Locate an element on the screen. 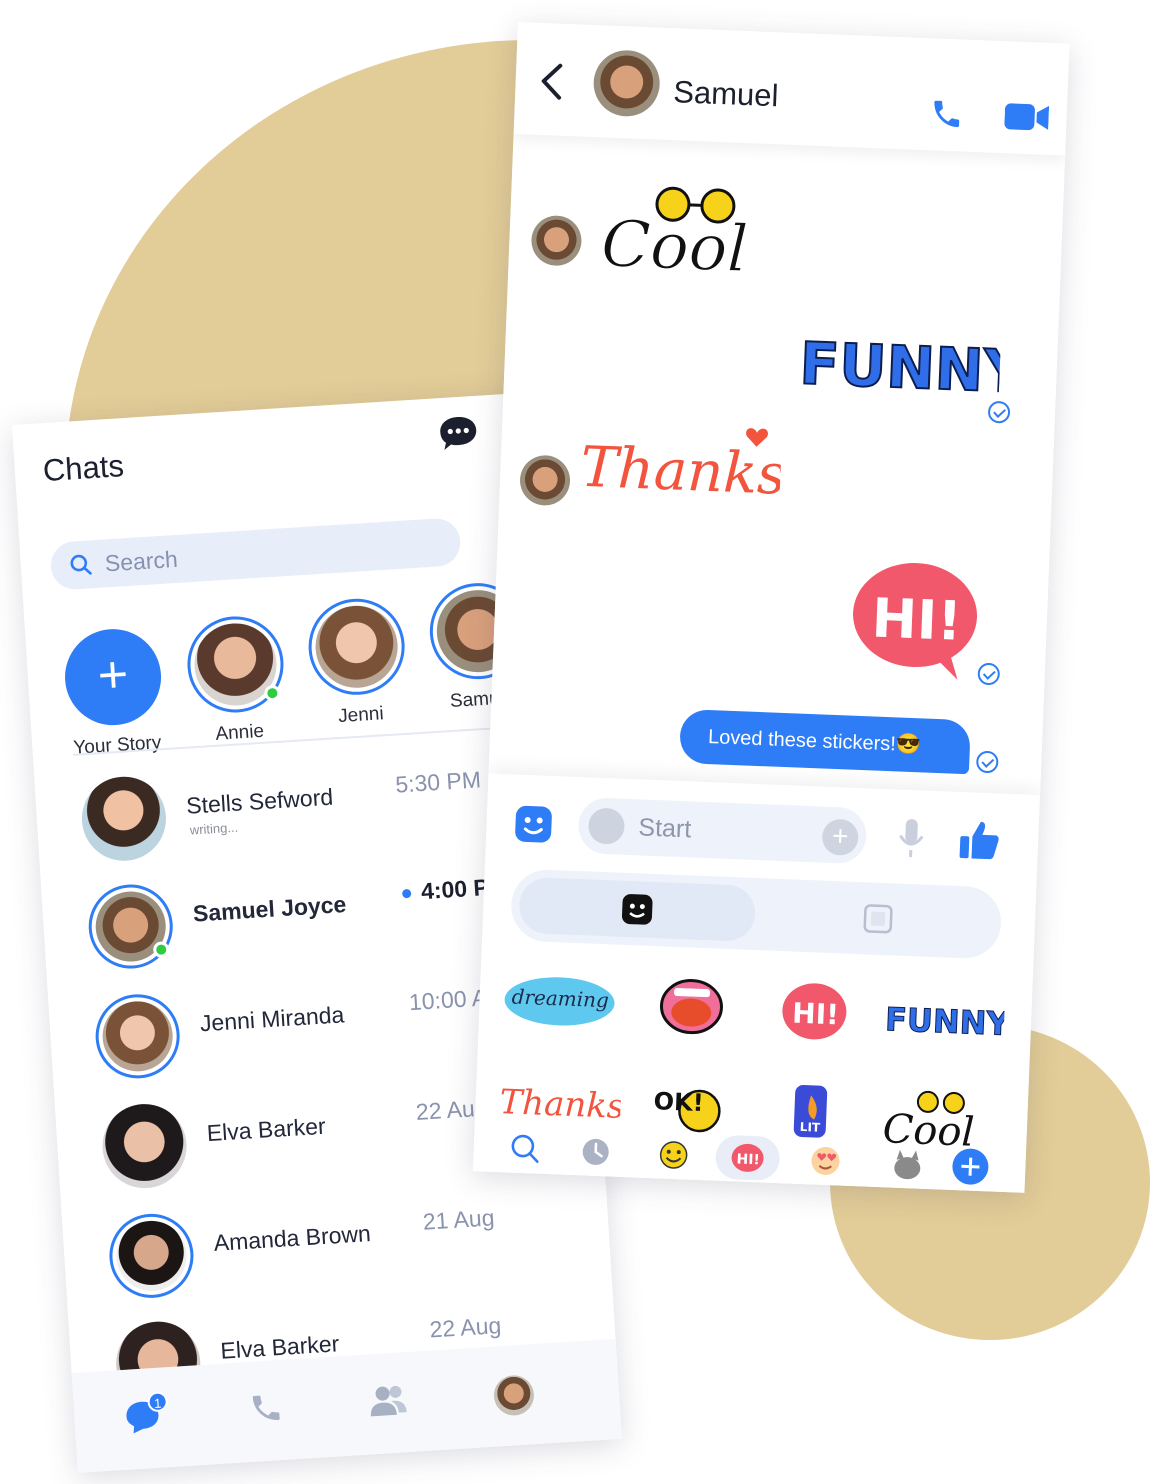 The width and height of the screenshot is (1155, 1484). story-annie: Annie is located at coordinates (237, 680).